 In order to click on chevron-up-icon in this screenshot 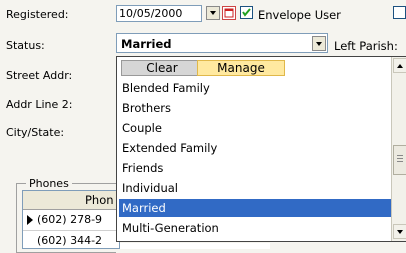, I will do `click(400, 65)`.